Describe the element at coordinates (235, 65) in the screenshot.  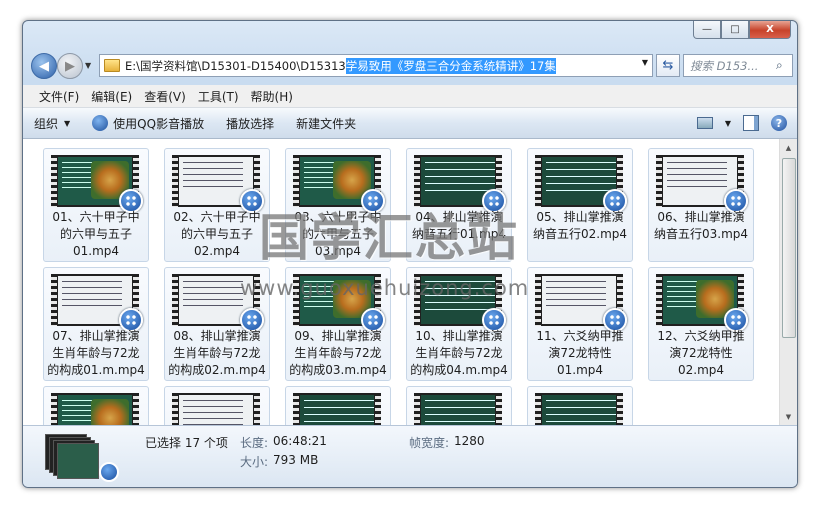
I see `address-path: E:\国学资料馆\D15301-D15400\D15313` at that location.